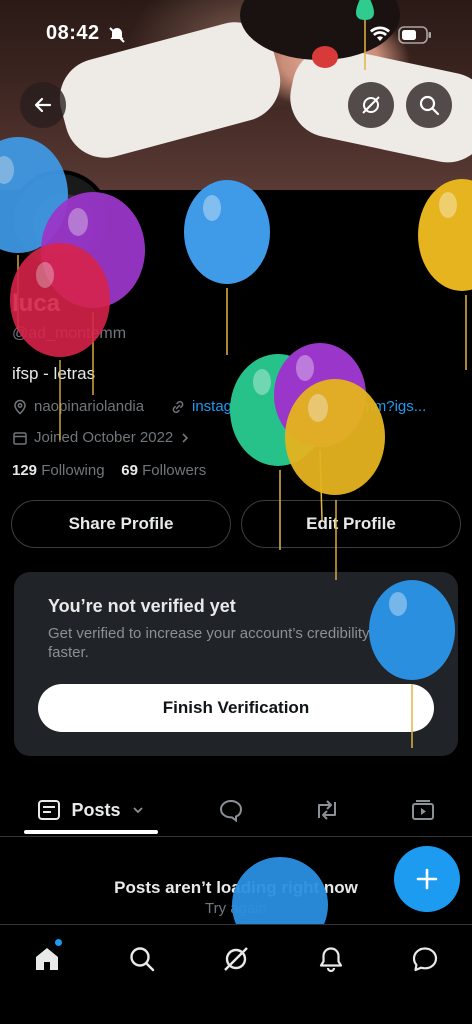 This screenshot has width=472, height=1024. I want to click on joined-text: Joined October 2022, so click(104, 437).